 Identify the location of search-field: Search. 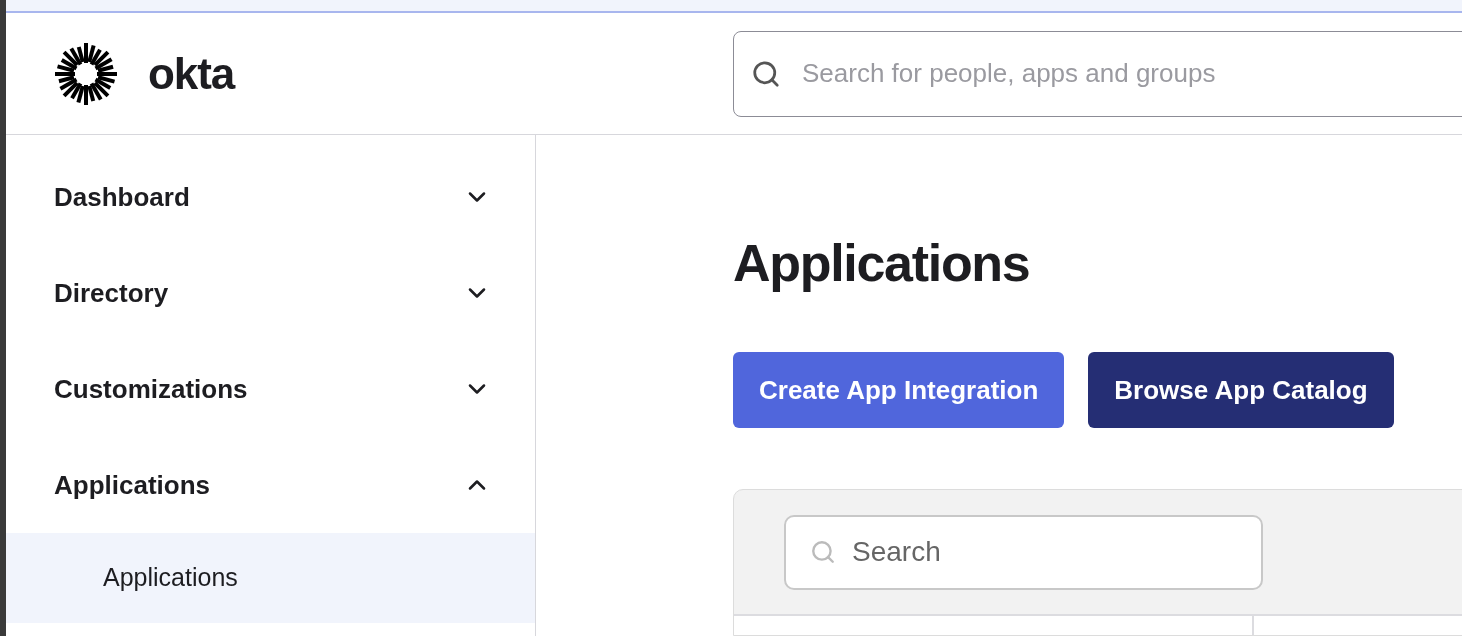
(1023, 552).